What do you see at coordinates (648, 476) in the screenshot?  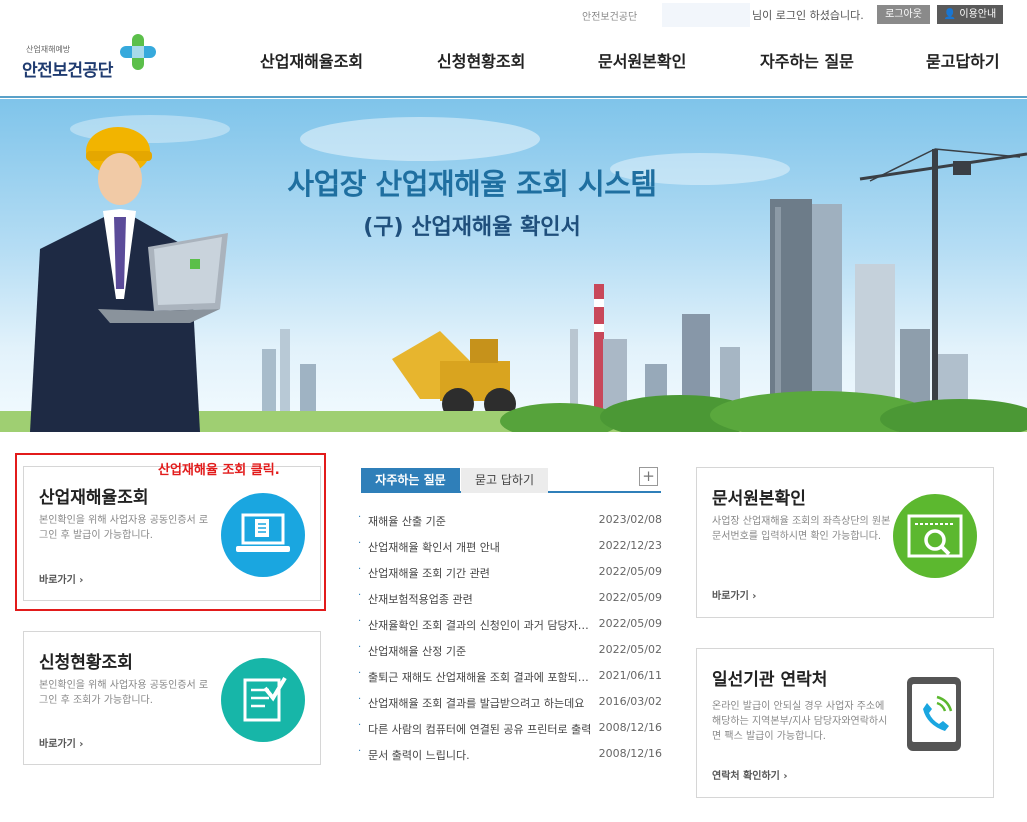 I see `board-more-button: +` at bounding box center [648, 476].